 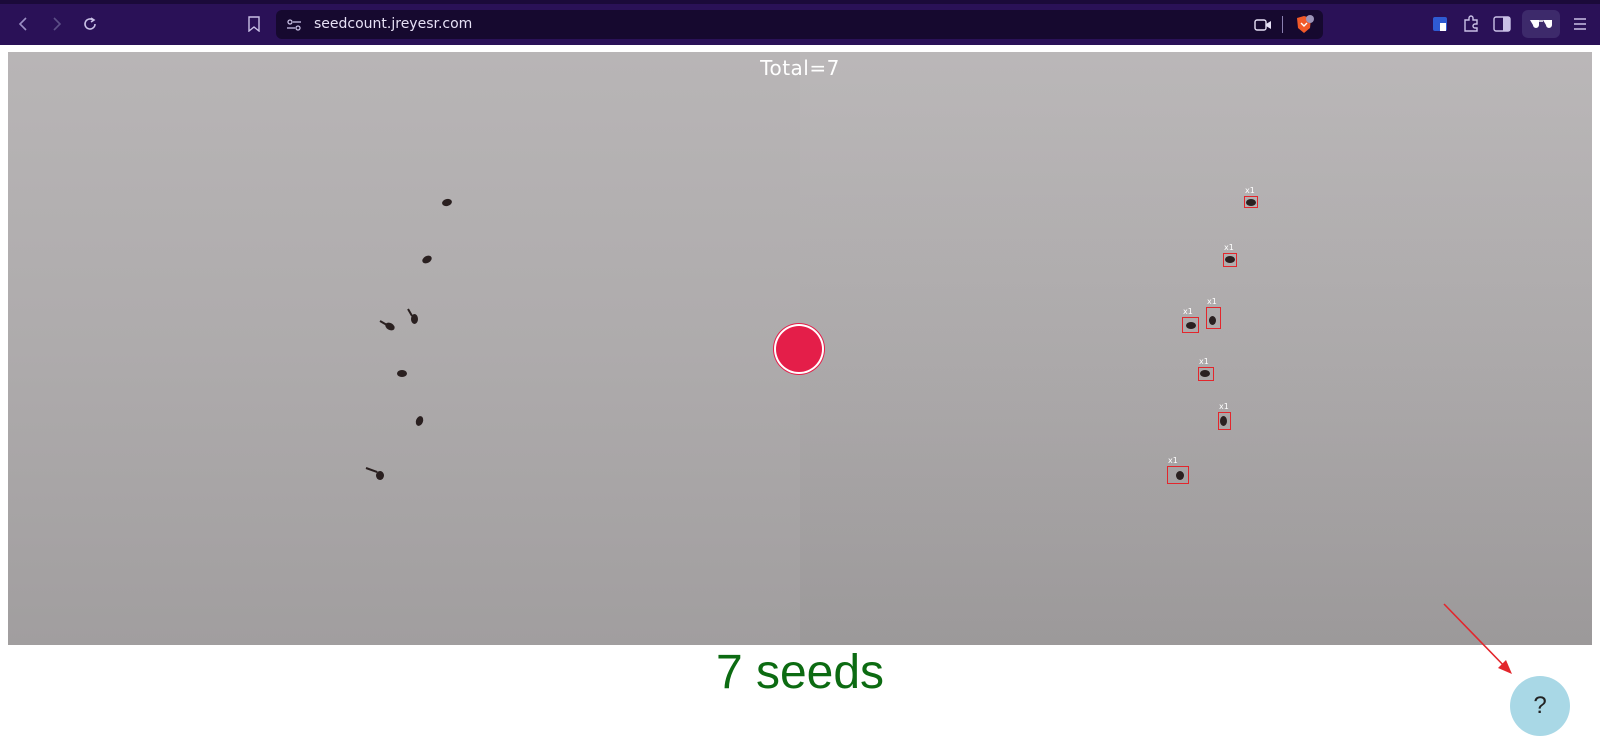 I want to click on seed-count-result: 7 seeds, so click(x=800, y=672).